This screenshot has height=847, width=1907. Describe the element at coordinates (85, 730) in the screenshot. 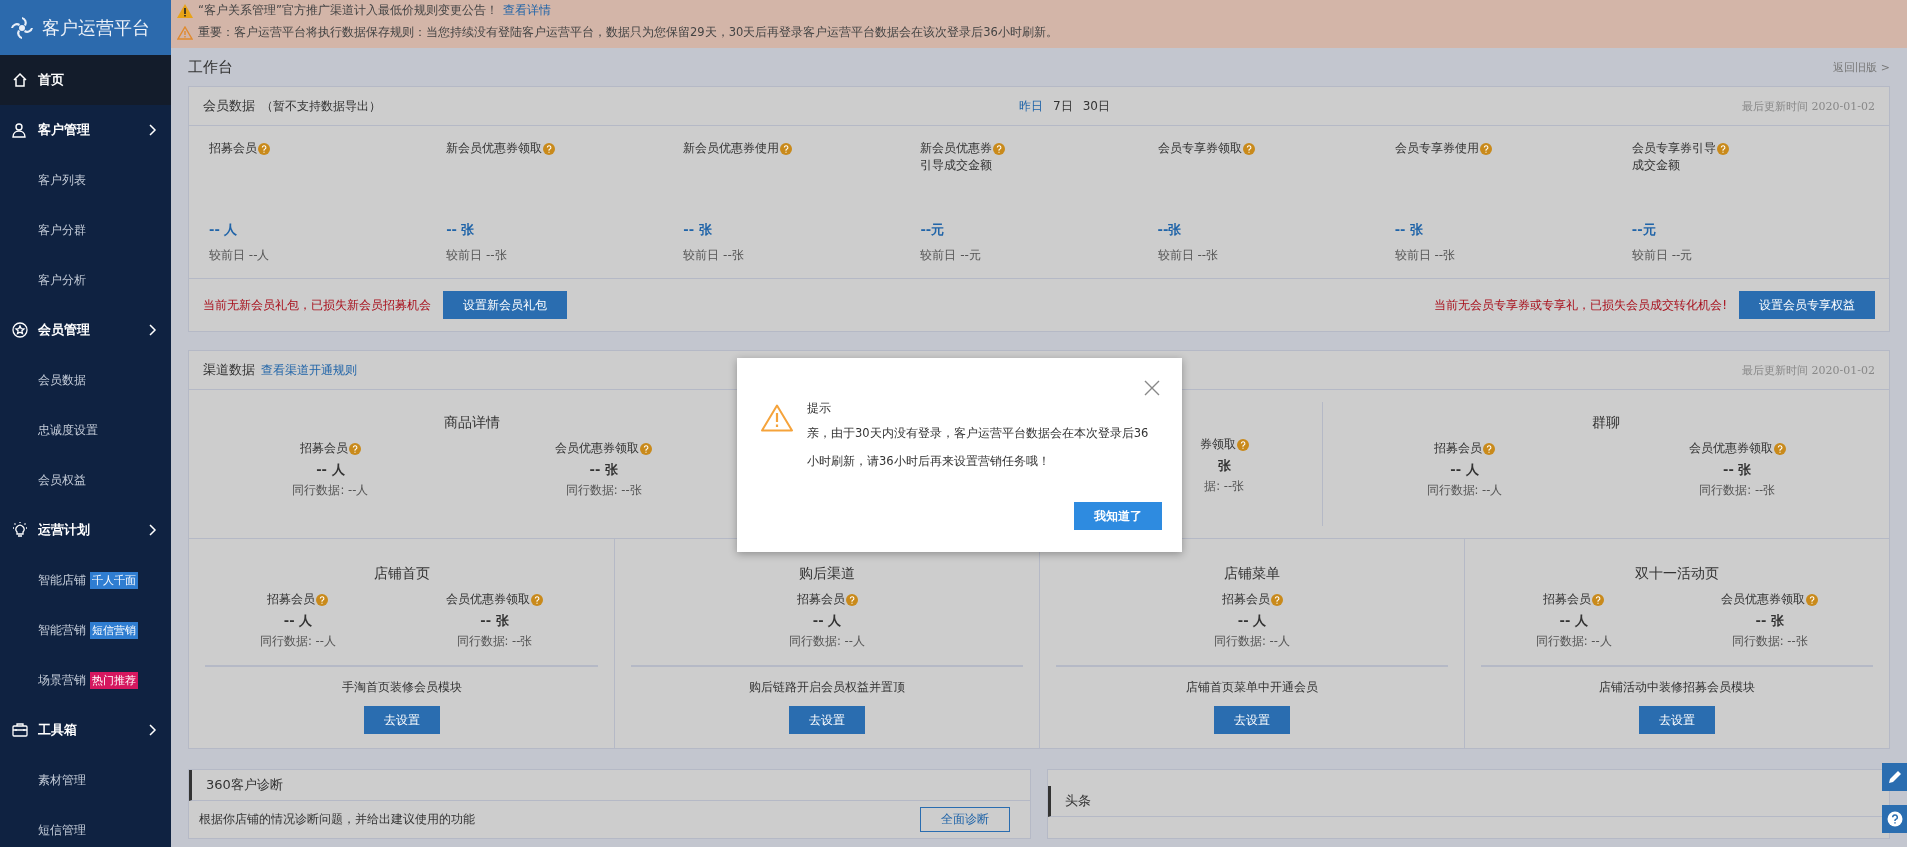

I see `nav-item: 工具箱` at that location.